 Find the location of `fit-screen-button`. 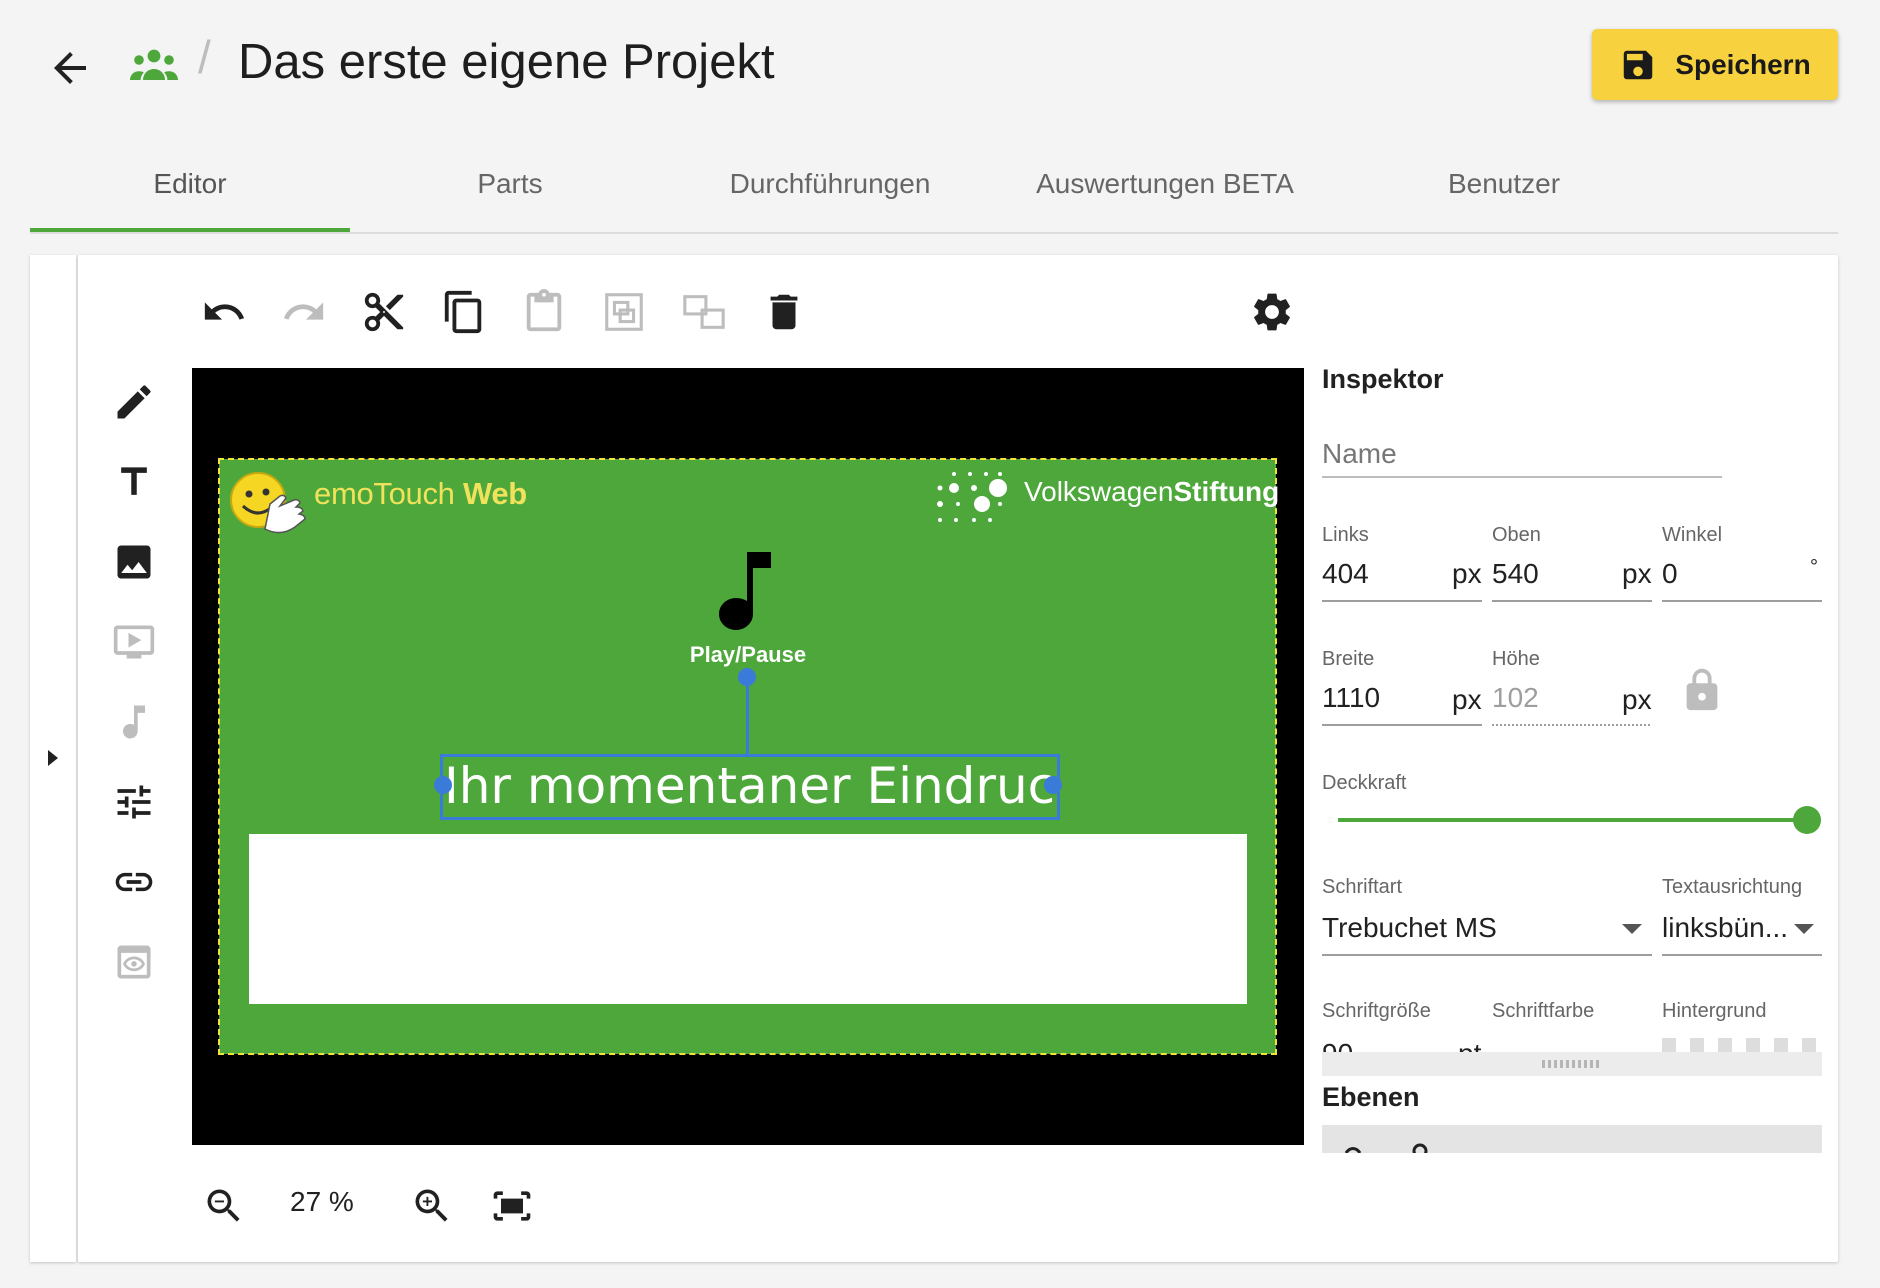

fit-screen-button is located at coordinates (512, 1206).